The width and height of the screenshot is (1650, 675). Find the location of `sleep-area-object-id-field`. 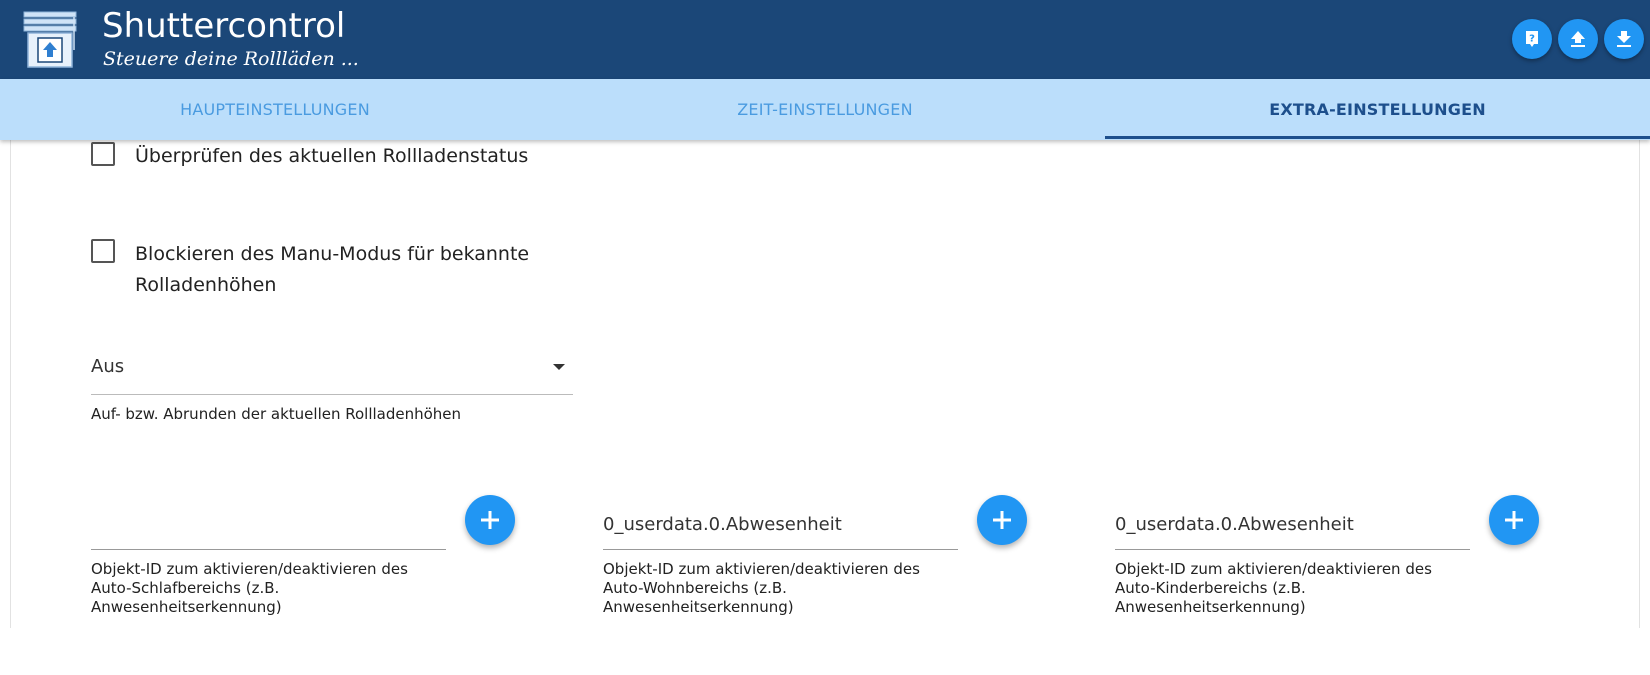

sleep-area-object-id-field is located at coordinates (268, 526).